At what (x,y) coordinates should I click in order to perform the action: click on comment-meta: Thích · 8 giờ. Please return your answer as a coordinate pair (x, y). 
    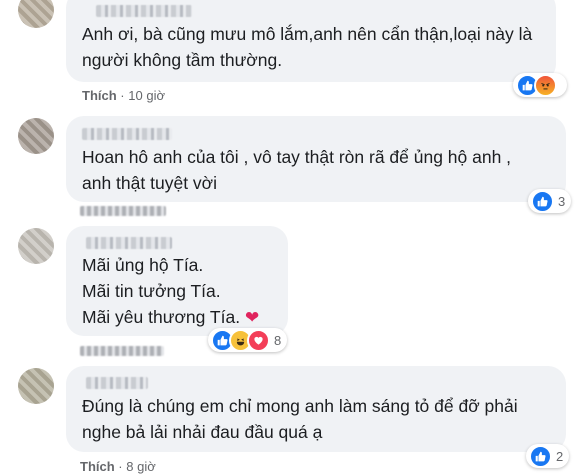
    Looking at the image, I should click on (118, 466).